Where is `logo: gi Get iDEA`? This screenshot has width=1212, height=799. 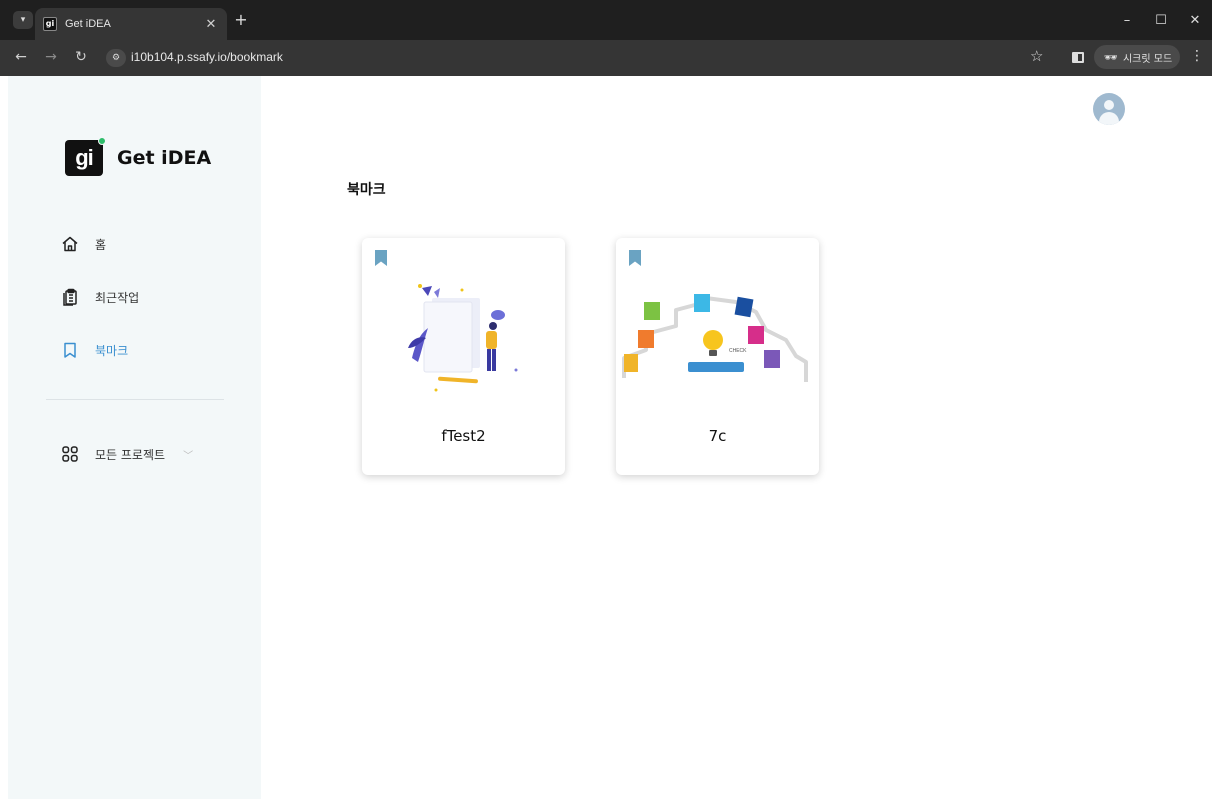
logo: gi Get iDEA is located at coordinates (138, 156).